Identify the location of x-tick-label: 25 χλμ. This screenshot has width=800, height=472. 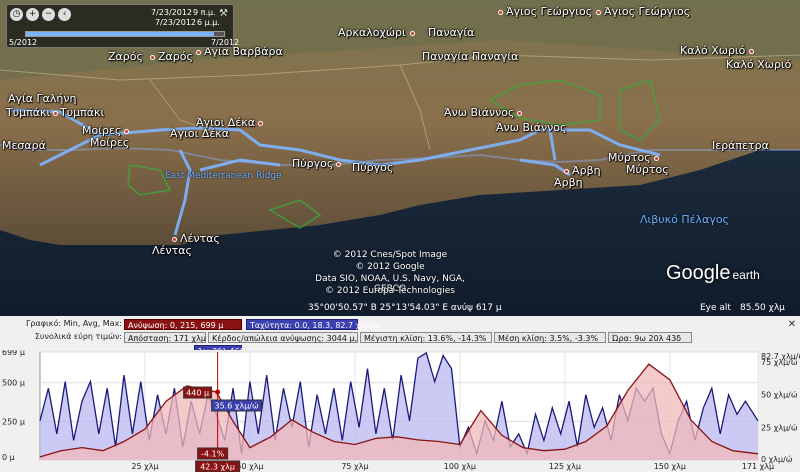
(144, 466).